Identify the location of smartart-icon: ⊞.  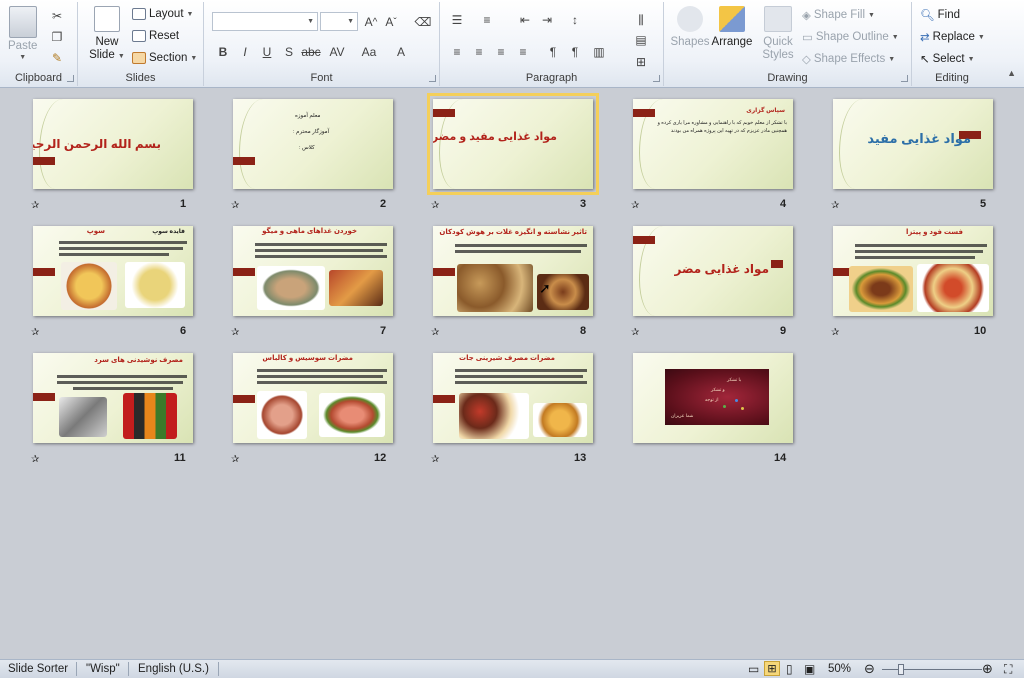
(641, 62).